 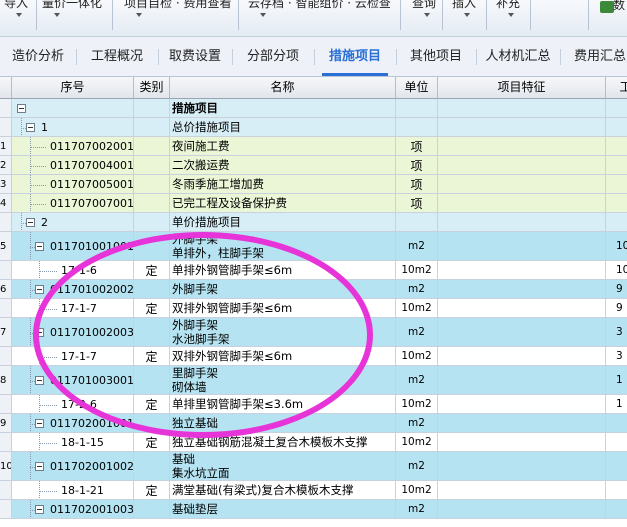 What do you see at coordinates (73, 442) in the screenshot?
I see `code-cell: 18-1-15` at bounding box center [73, 442].